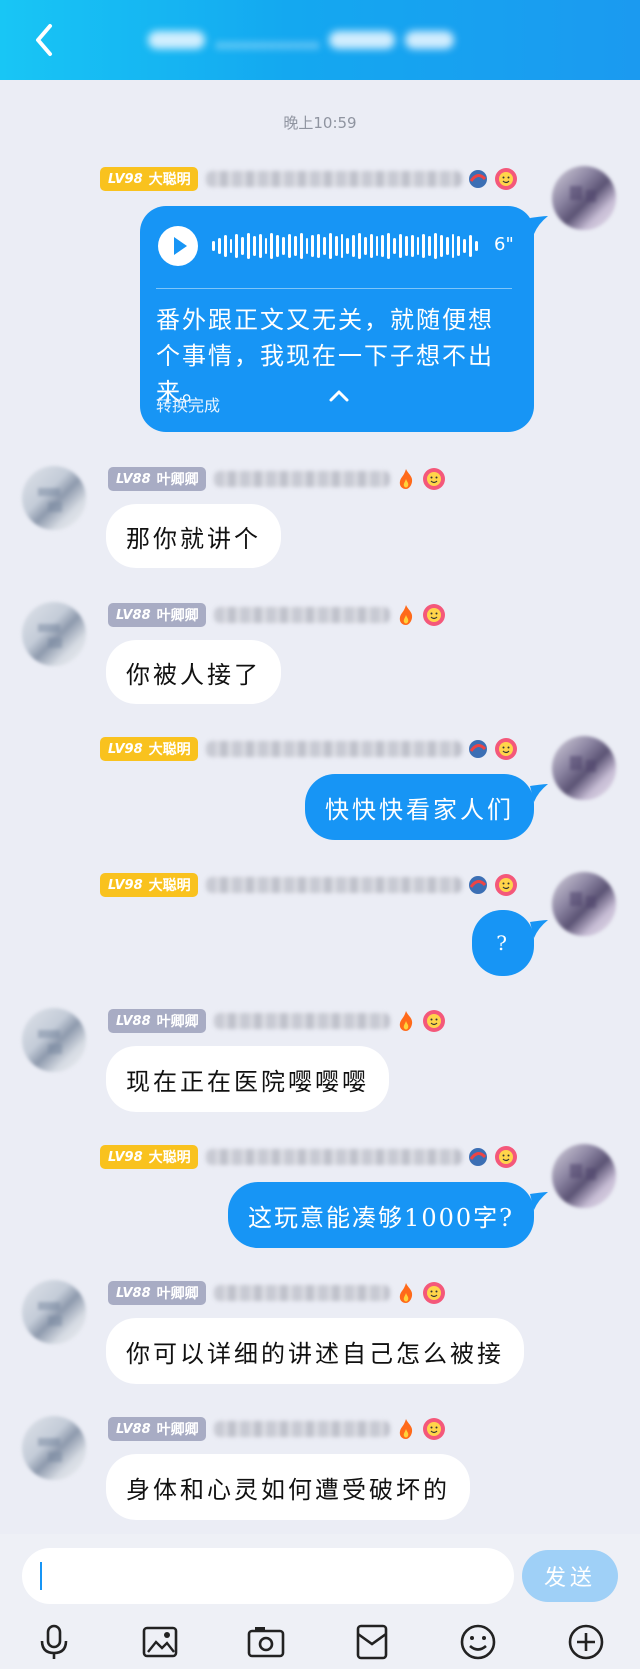 The image size is (640, 1669). Describe the element at coordinates (478, 1642) in the screenshot. I see `emoji-icon` at that location.